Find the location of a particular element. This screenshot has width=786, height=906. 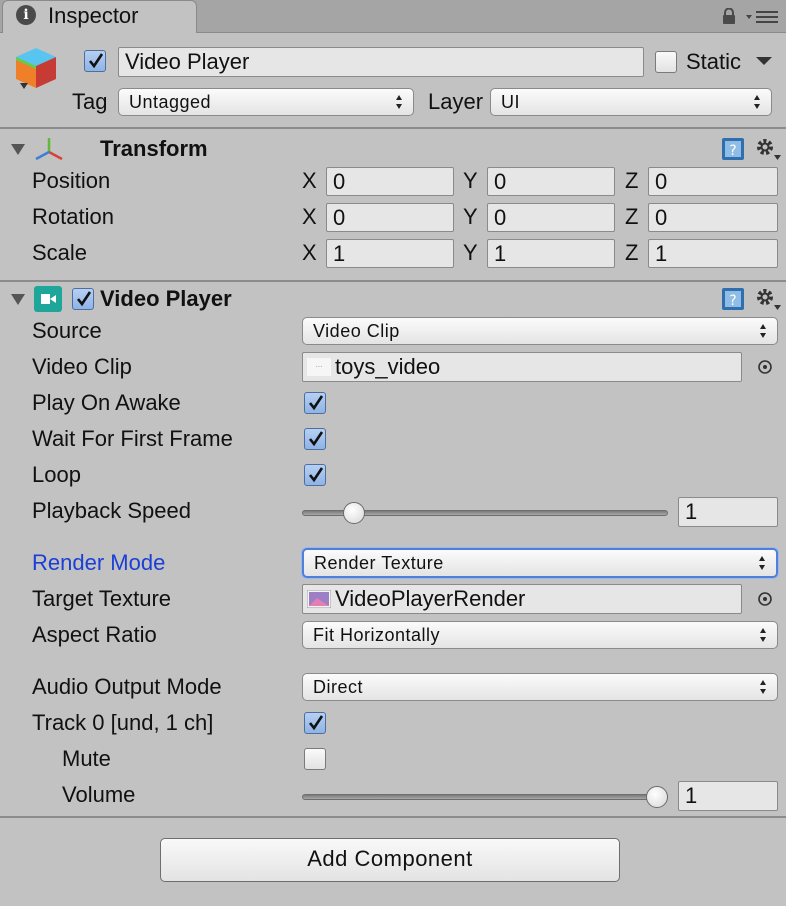

loop-checkbox is located at coordinates (315, 475).